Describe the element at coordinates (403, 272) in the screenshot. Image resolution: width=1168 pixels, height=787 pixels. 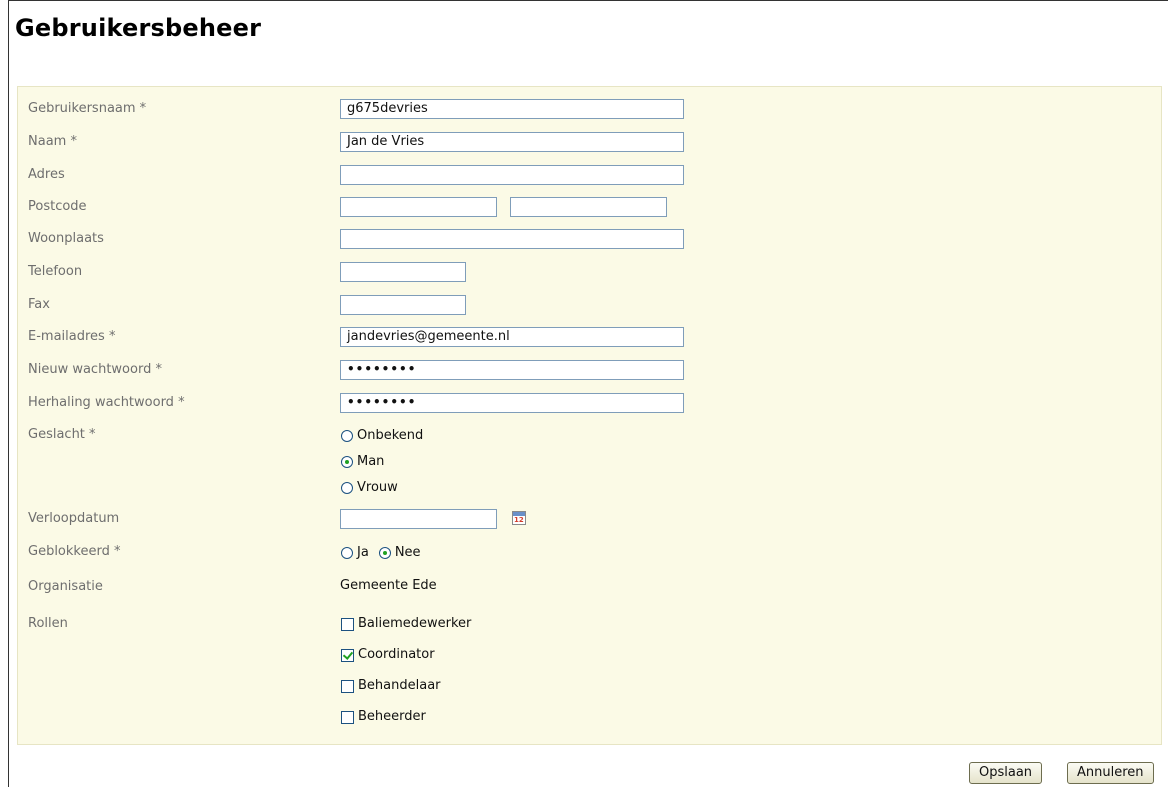
I see `phone-input` at that location.